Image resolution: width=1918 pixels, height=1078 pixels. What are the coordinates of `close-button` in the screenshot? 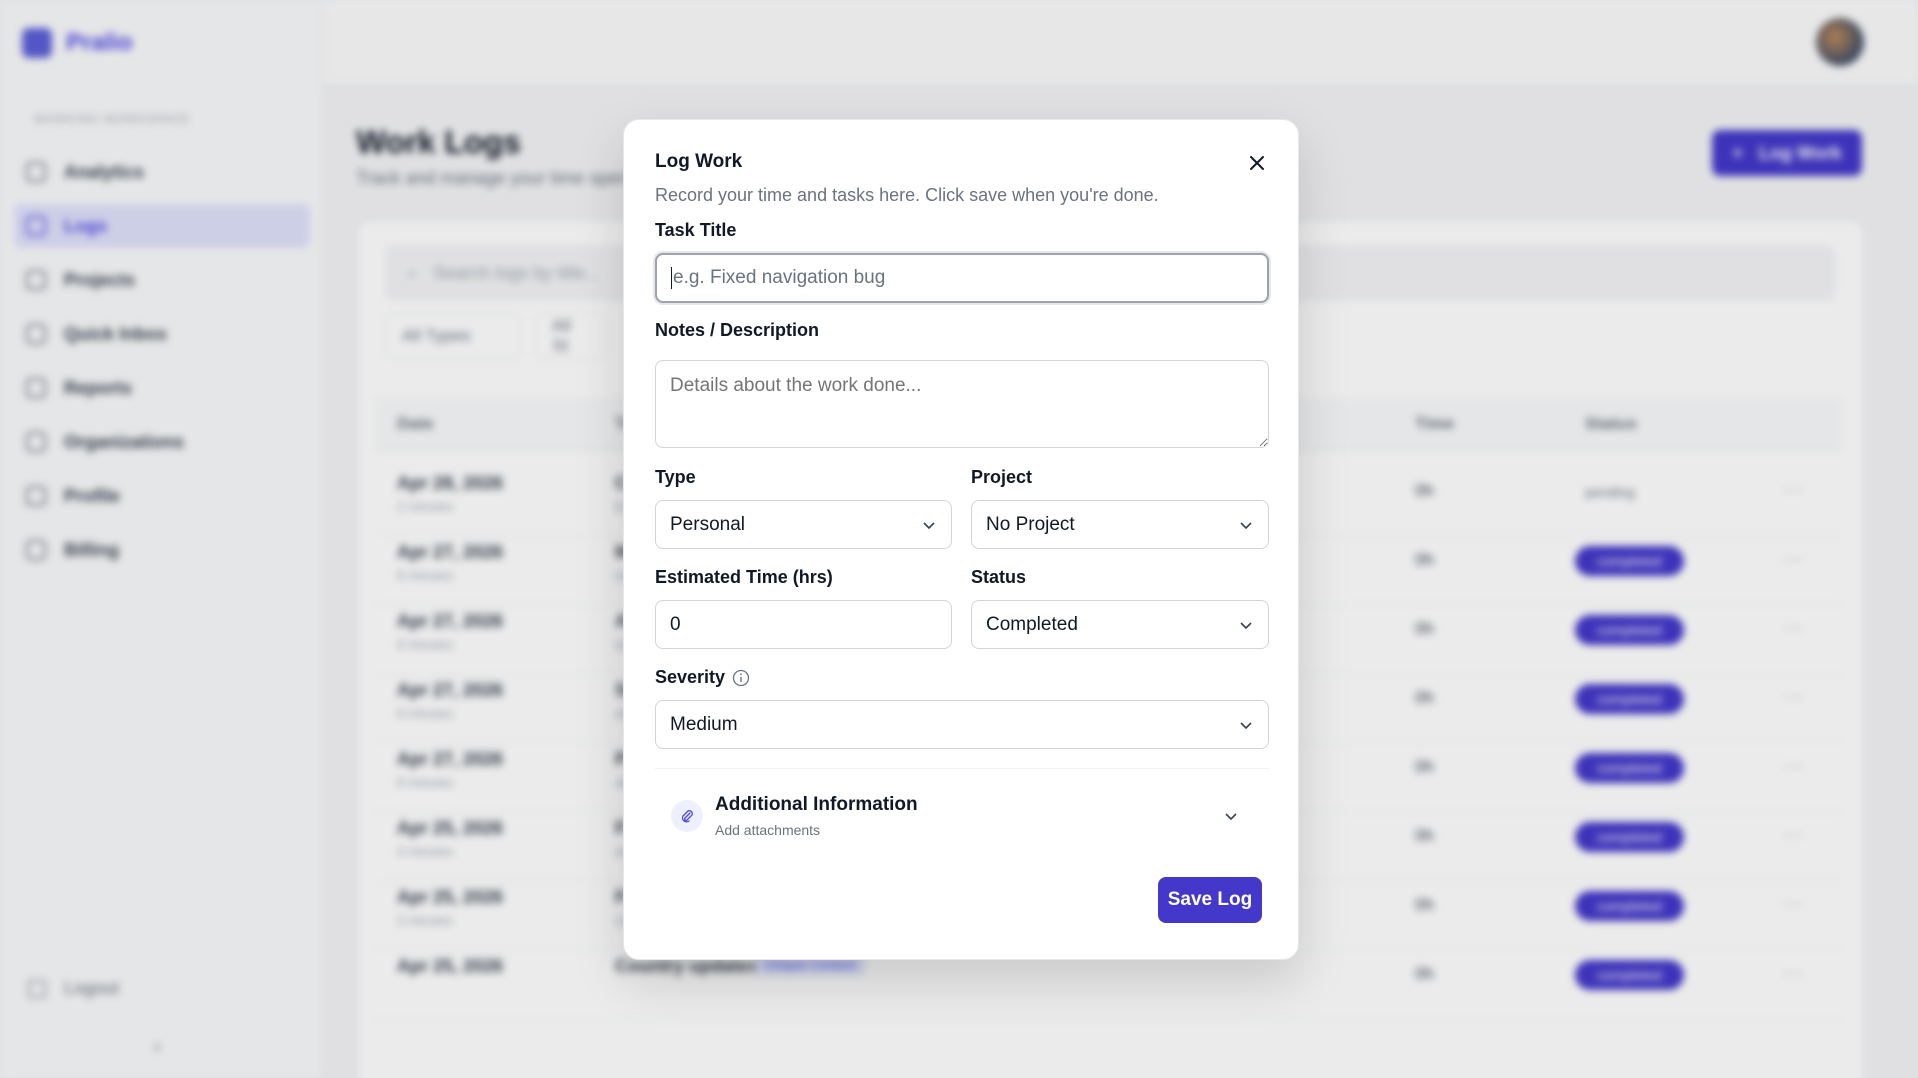 It's located at (1257, 163).